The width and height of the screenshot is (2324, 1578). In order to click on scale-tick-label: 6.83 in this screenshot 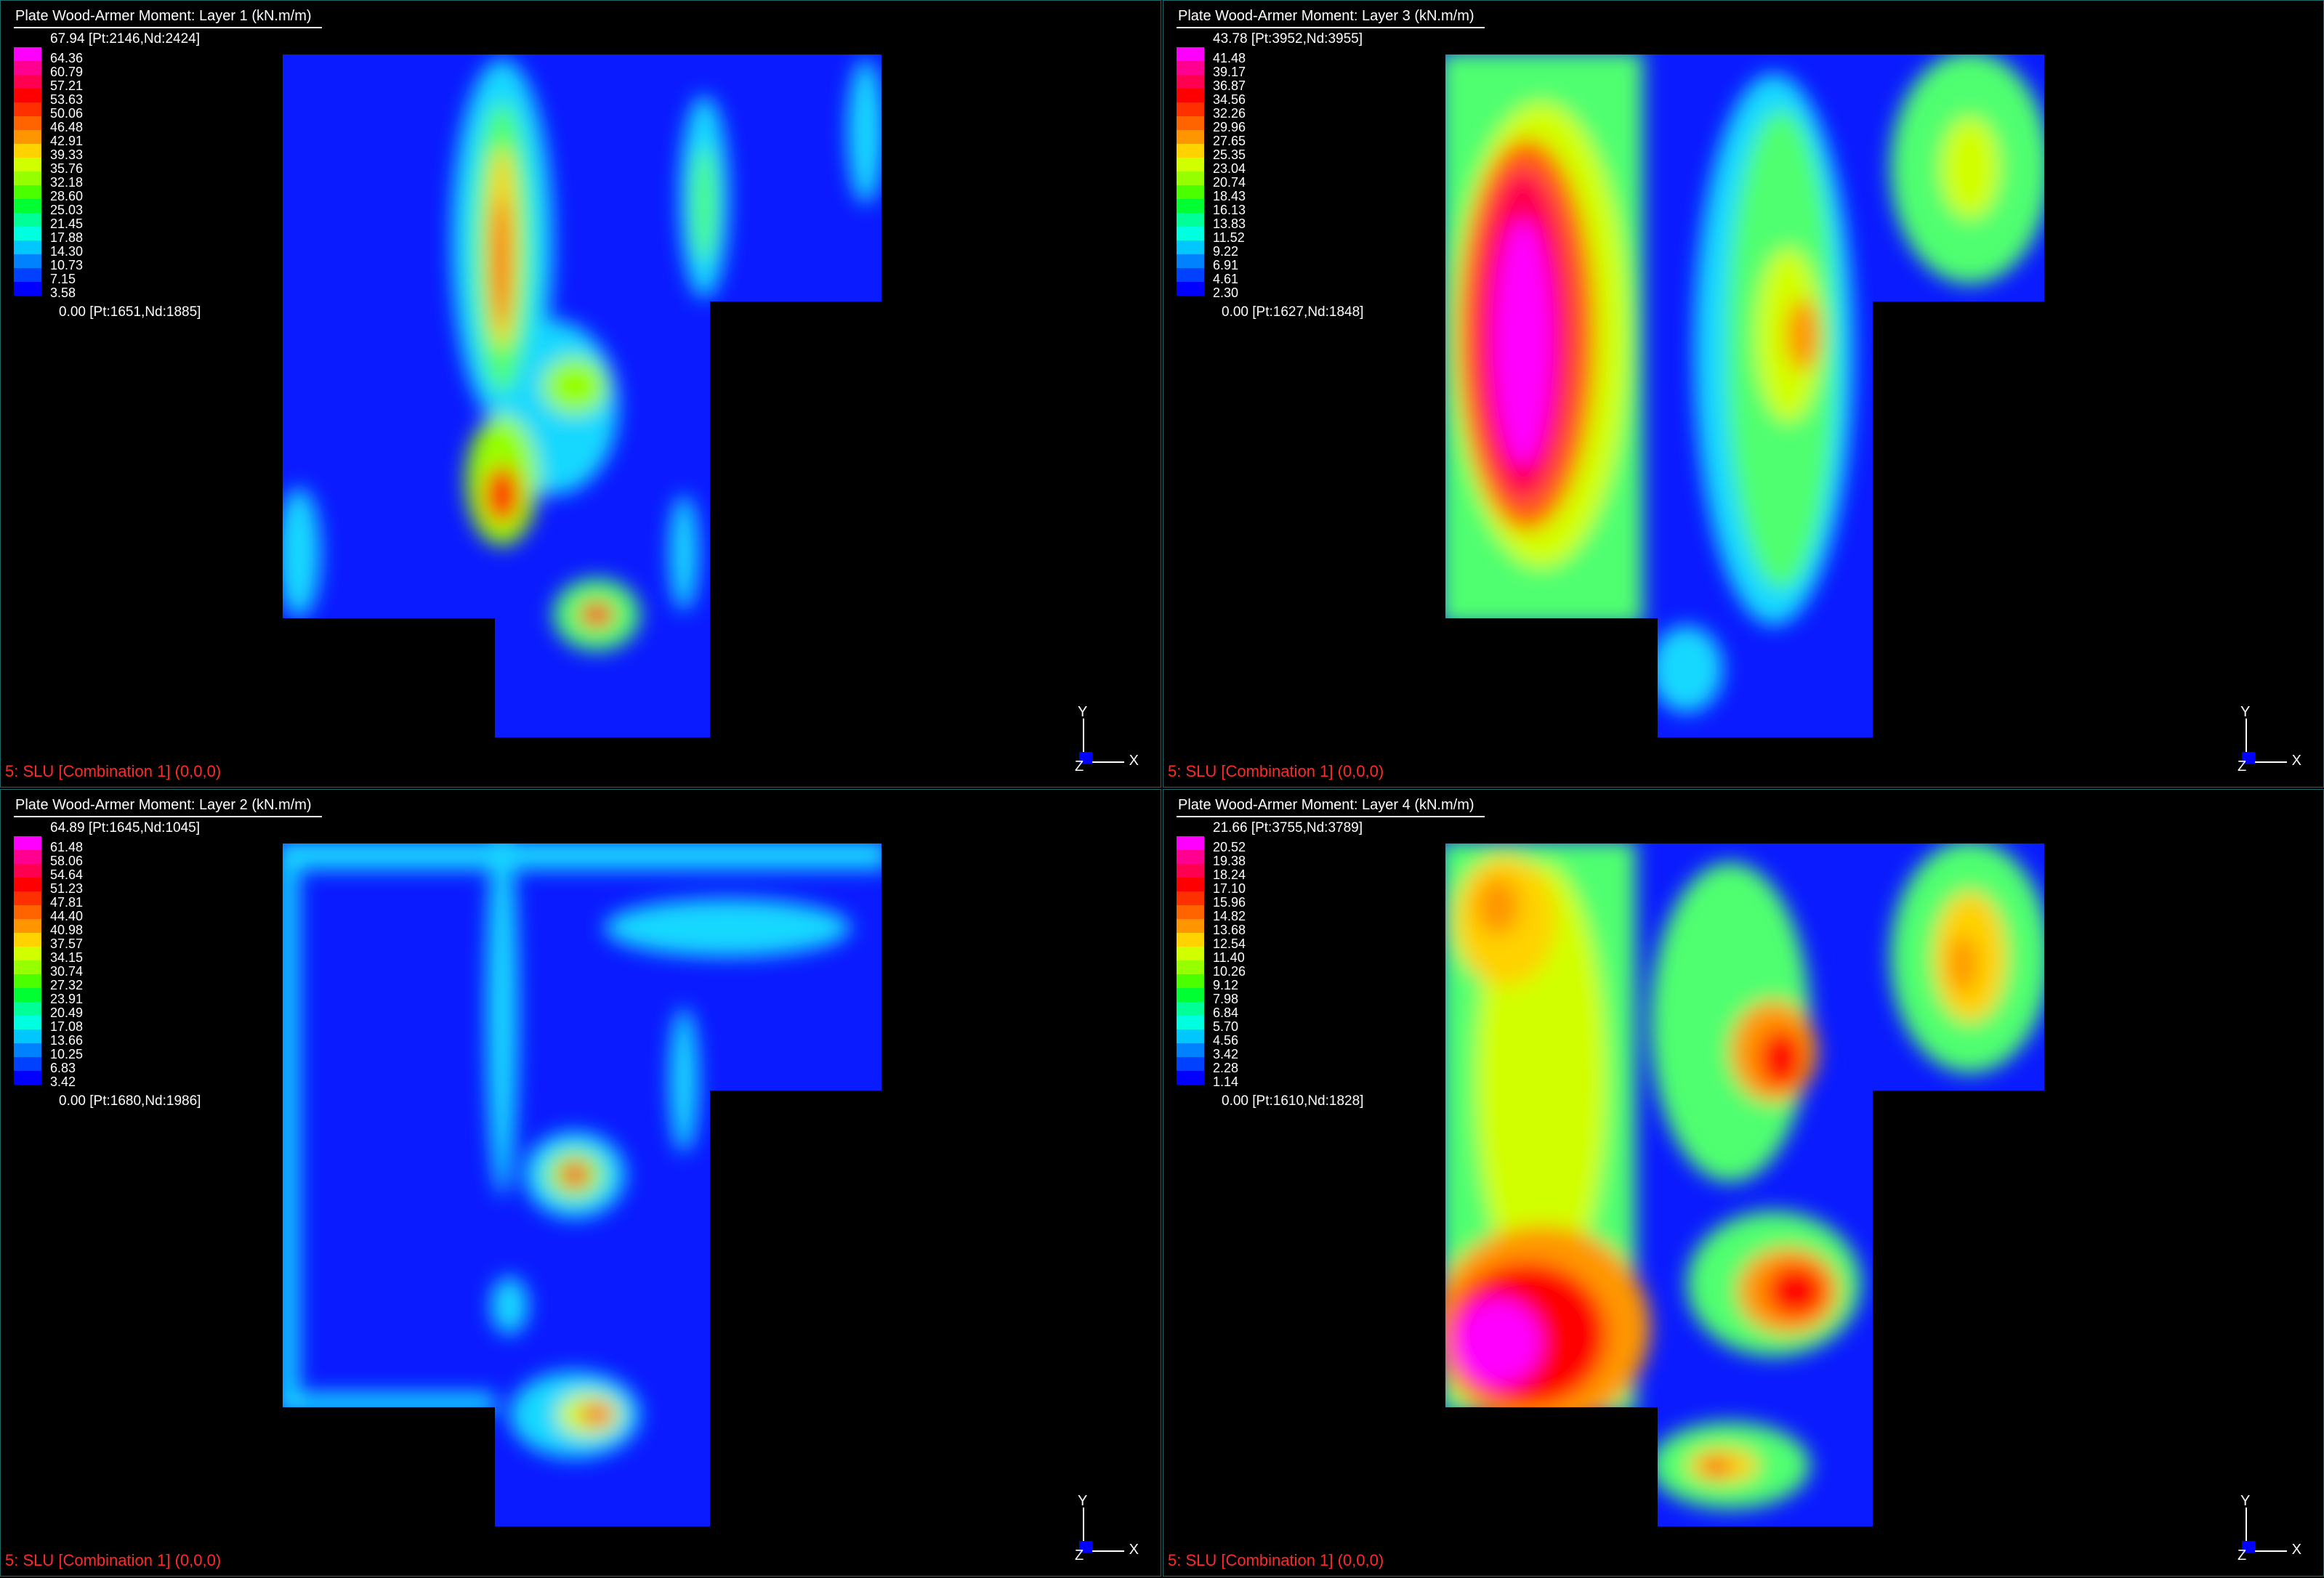, I will do `click(63, 1068)`.